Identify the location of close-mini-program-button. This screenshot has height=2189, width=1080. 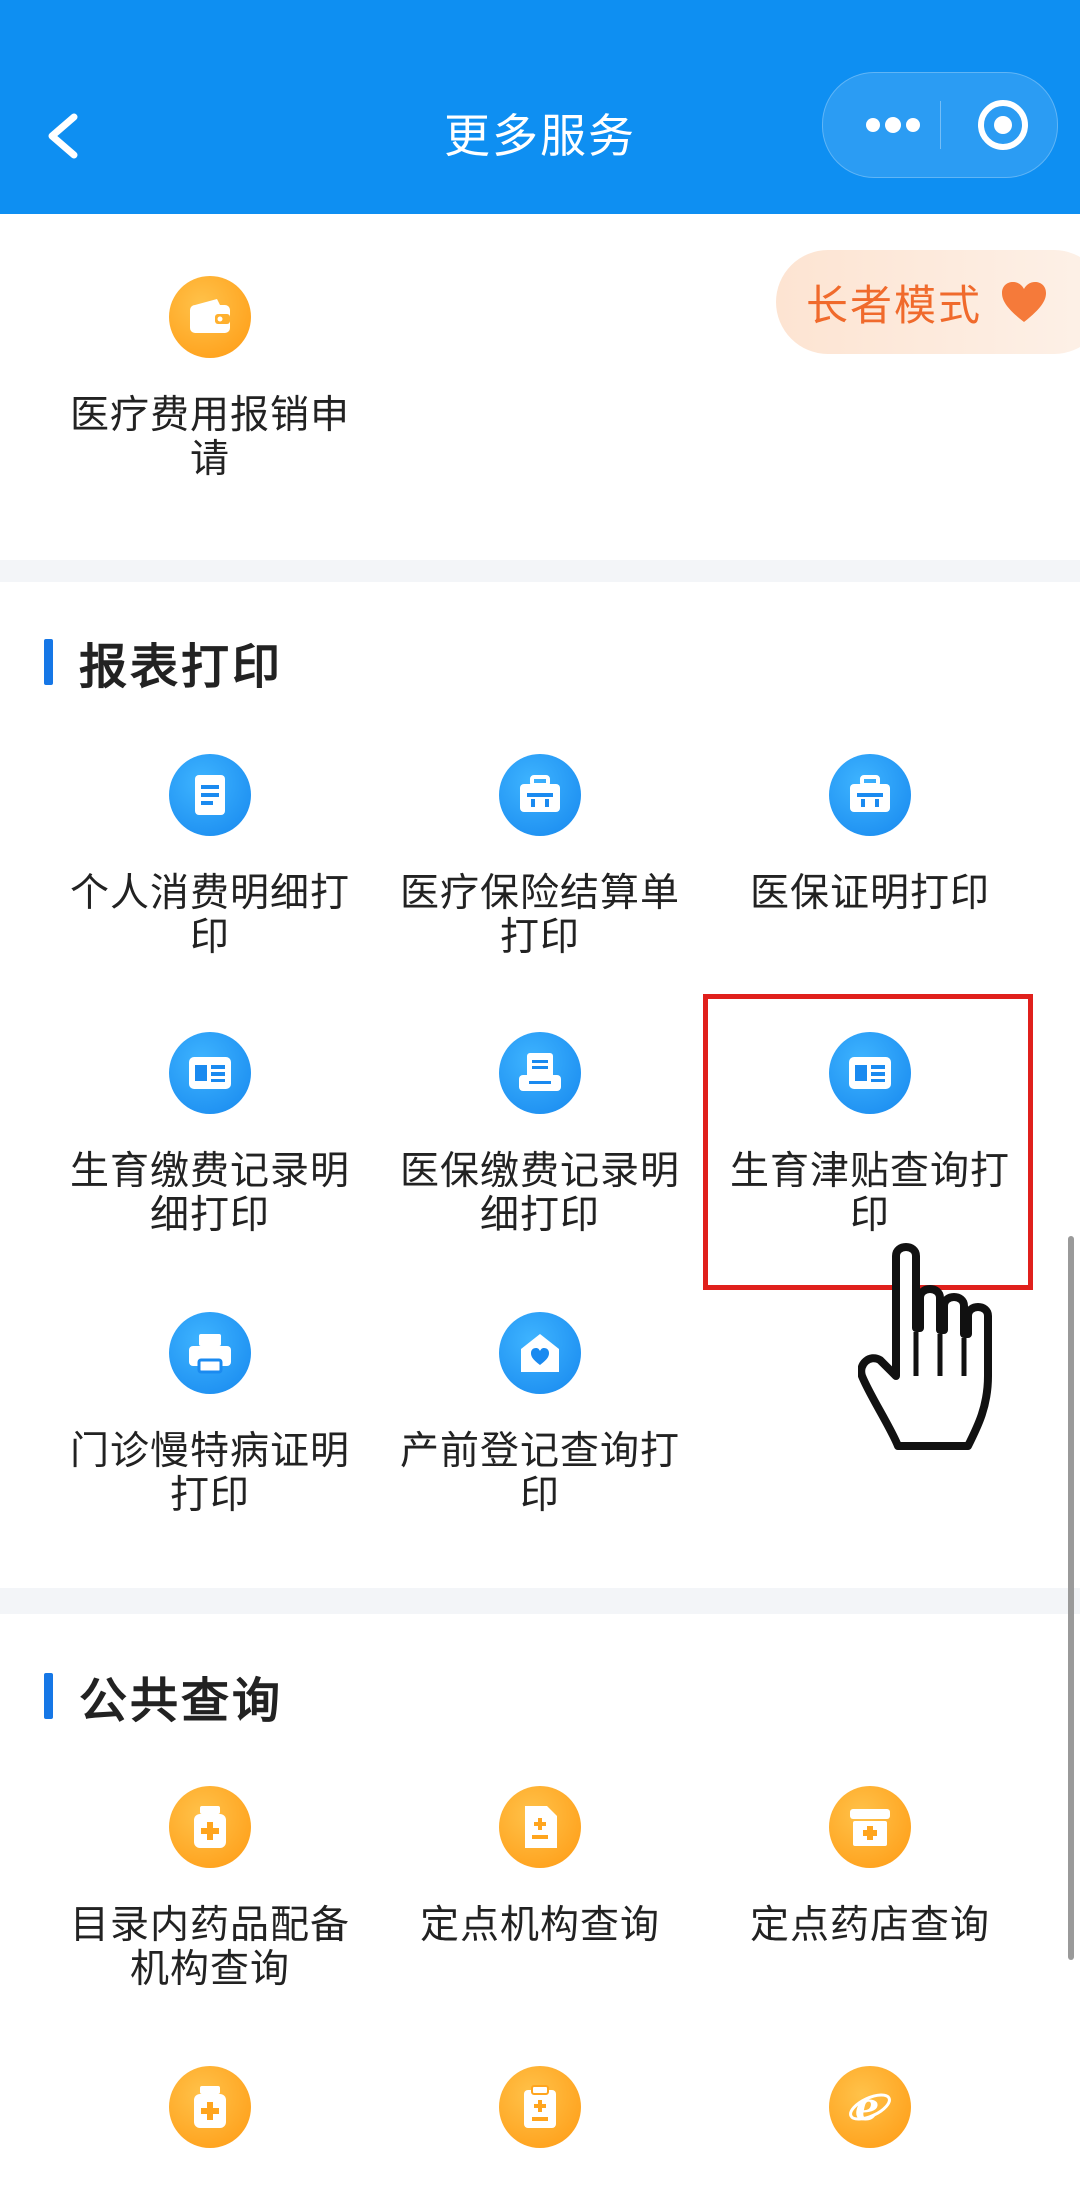
(1003, 125).